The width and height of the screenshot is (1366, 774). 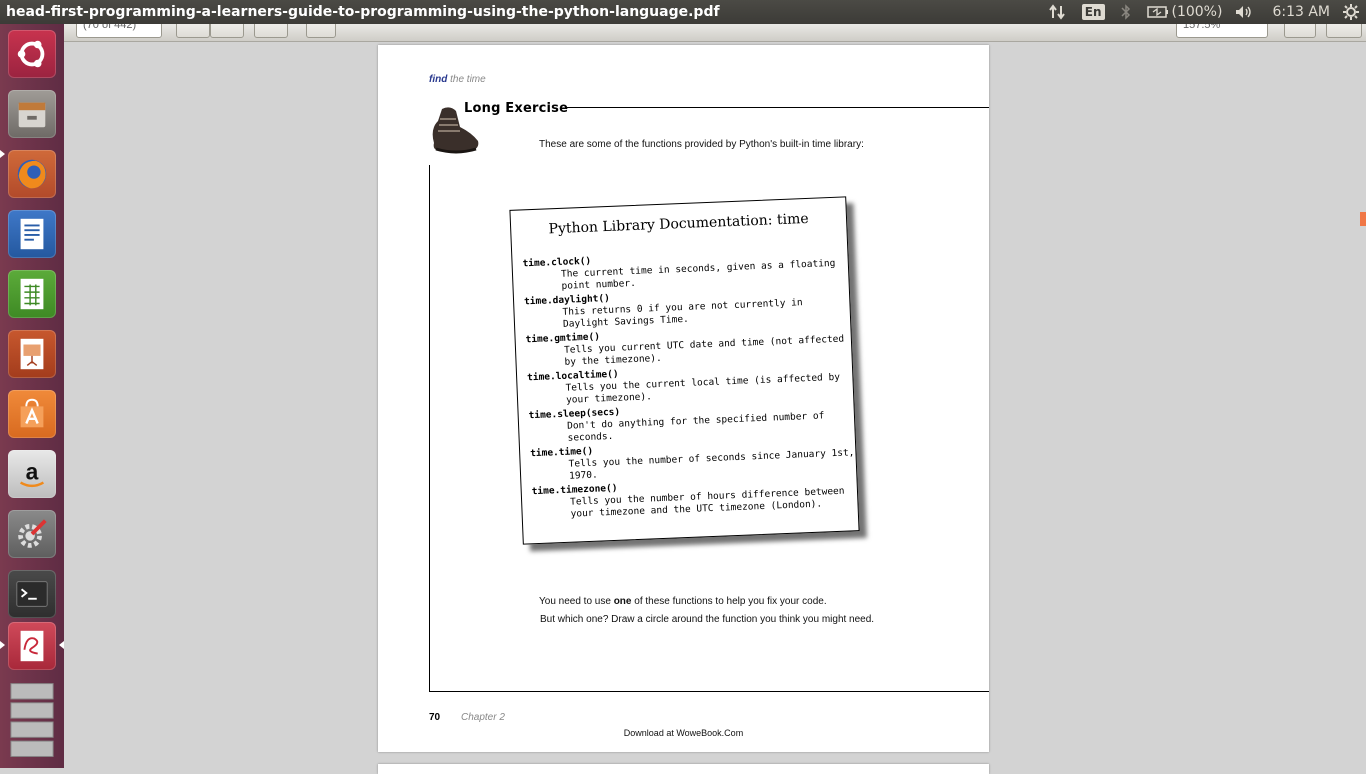 I want to click on card-title: Python Library Documentation: time, so click(x=678, y=224).